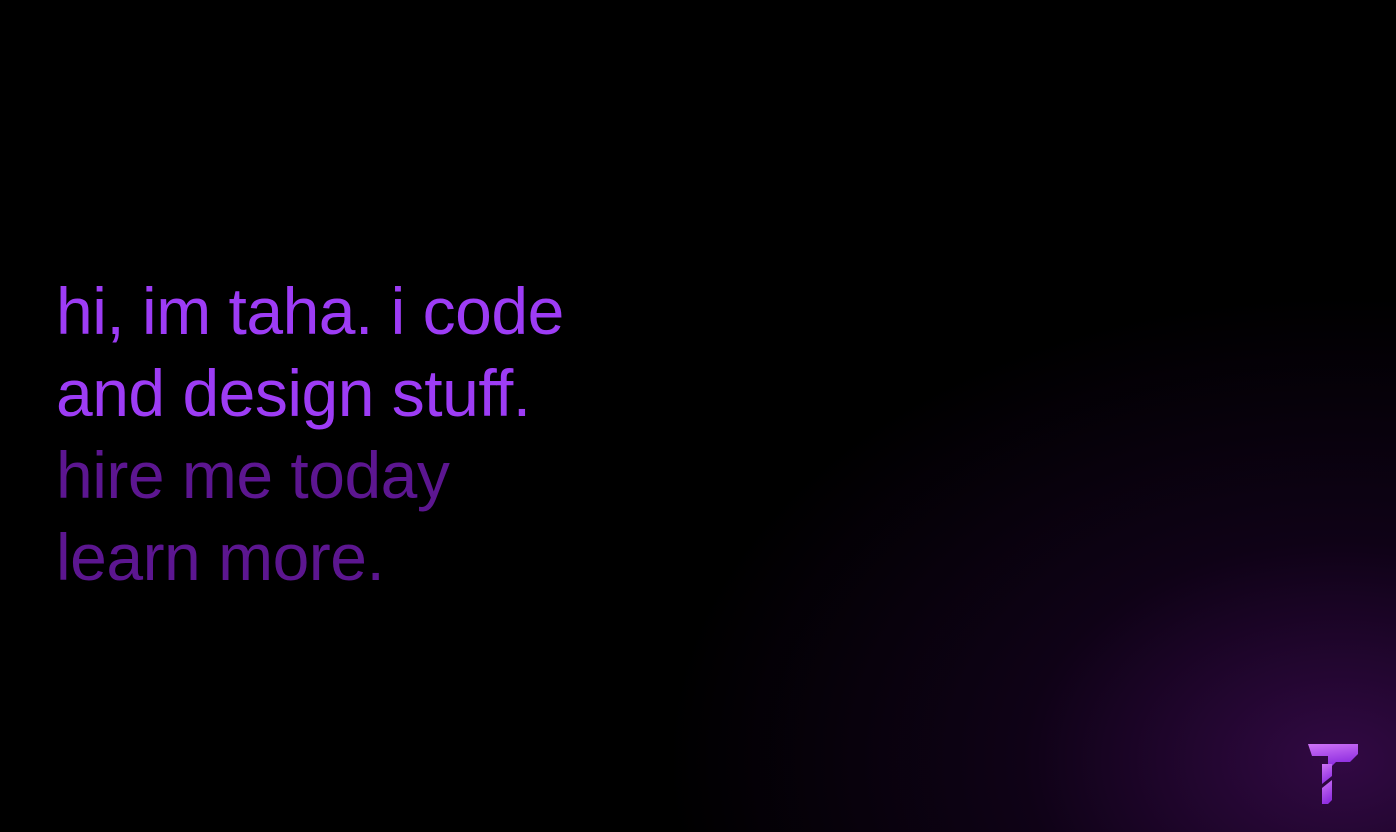 The image size is (1396, 832). I want to click on hero-intro-line-2: and design stuff., so click(293, 393).